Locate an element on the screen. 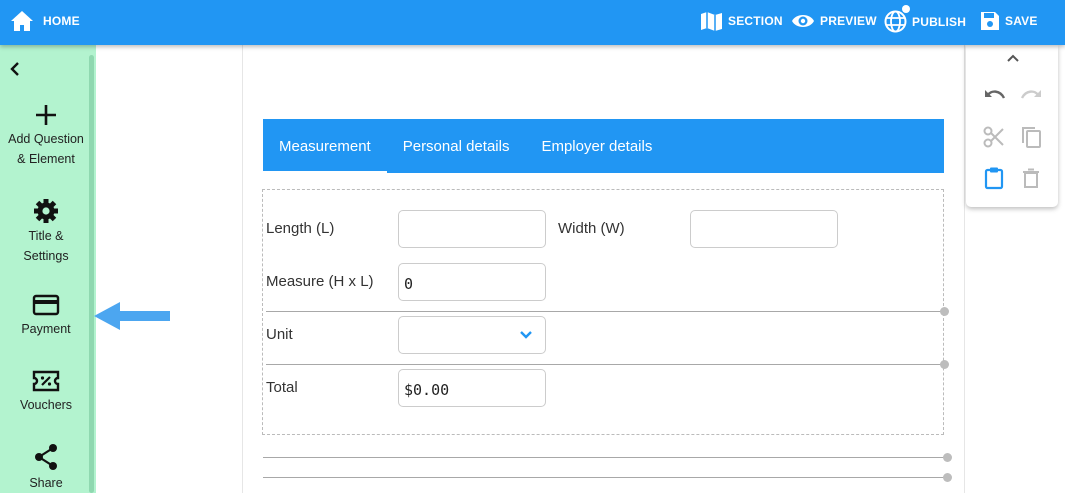  publish-button: PUBLISH is located at coordinates (925, 19).